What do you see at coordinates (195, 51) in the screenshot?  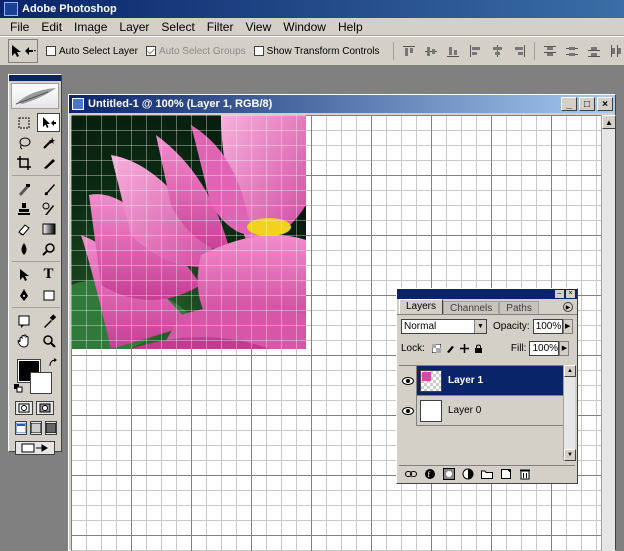 I see `auto-select-groups-checkbox: Auto Select Groups` at bounding box center [195, 51].